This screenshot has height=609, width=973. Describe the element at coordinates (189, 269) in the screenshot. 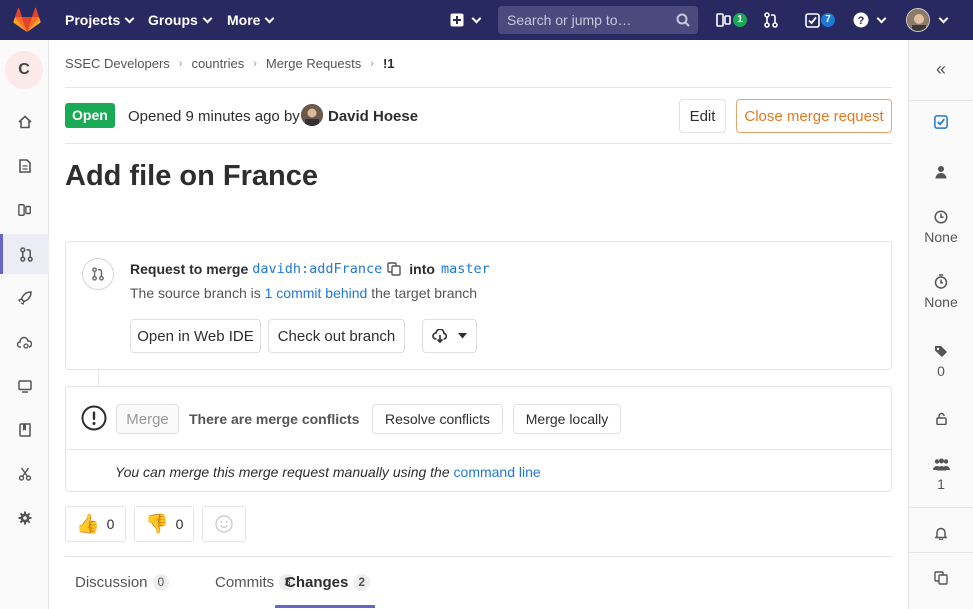

I see `request-to-merge-label: Request to merge` at that location.